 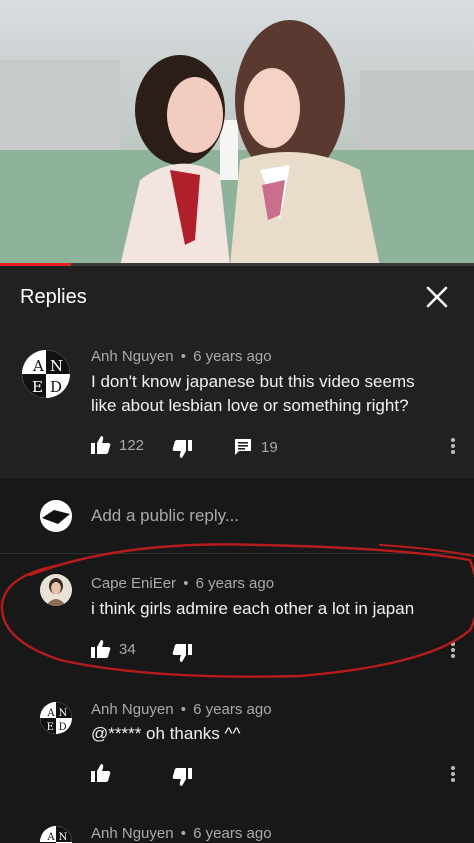 I want to click on replies-title: Replies, so click(x=53, y=297).